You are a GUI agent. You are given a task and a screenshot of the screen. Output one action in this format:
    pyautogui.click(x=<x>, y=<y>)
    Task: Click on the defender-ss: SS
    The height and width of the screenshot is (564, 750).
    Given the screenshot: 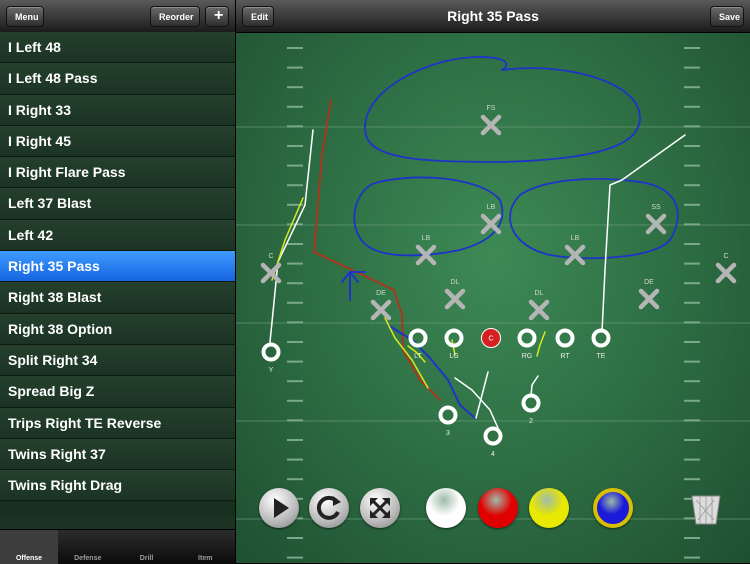 What is the action you would take?
    pyautogui.click(x=656, y=219)
    